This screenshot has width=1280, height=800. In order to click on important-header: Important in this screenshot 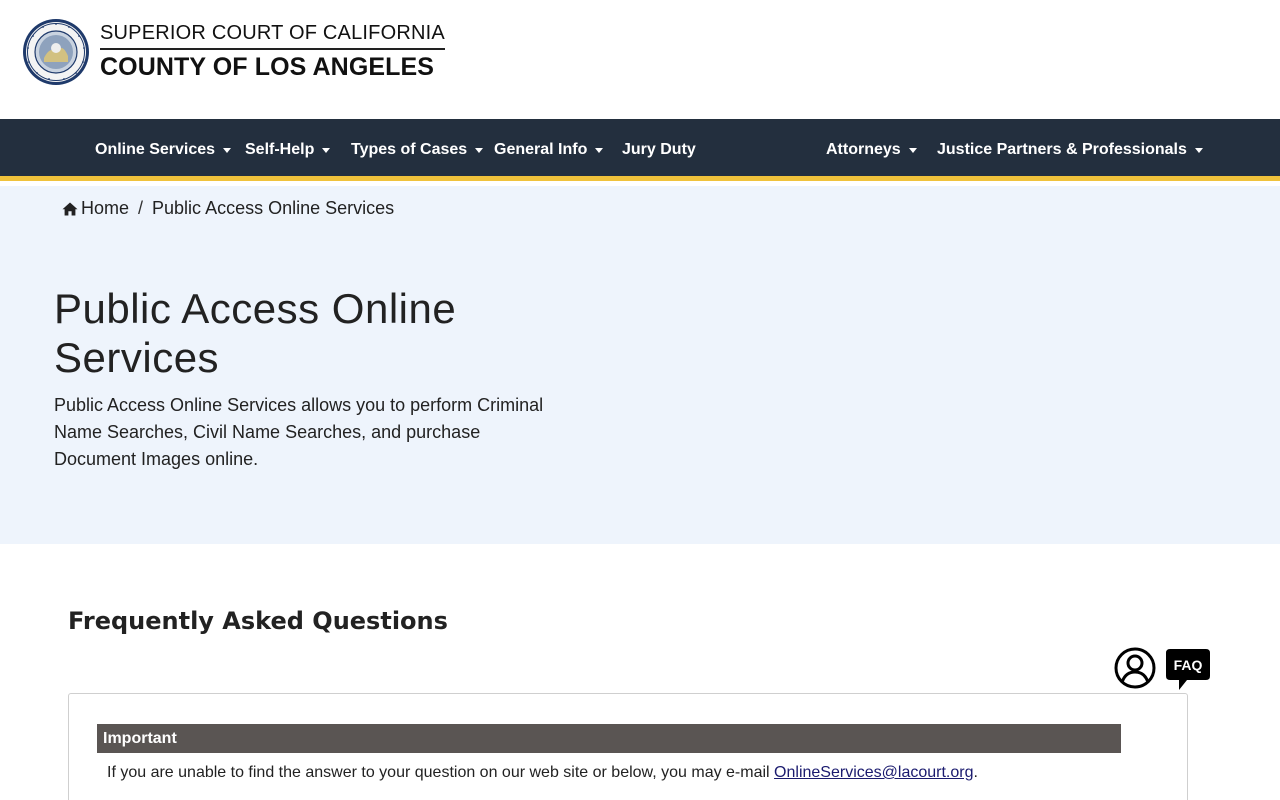, I will do `click(609, 738)`.